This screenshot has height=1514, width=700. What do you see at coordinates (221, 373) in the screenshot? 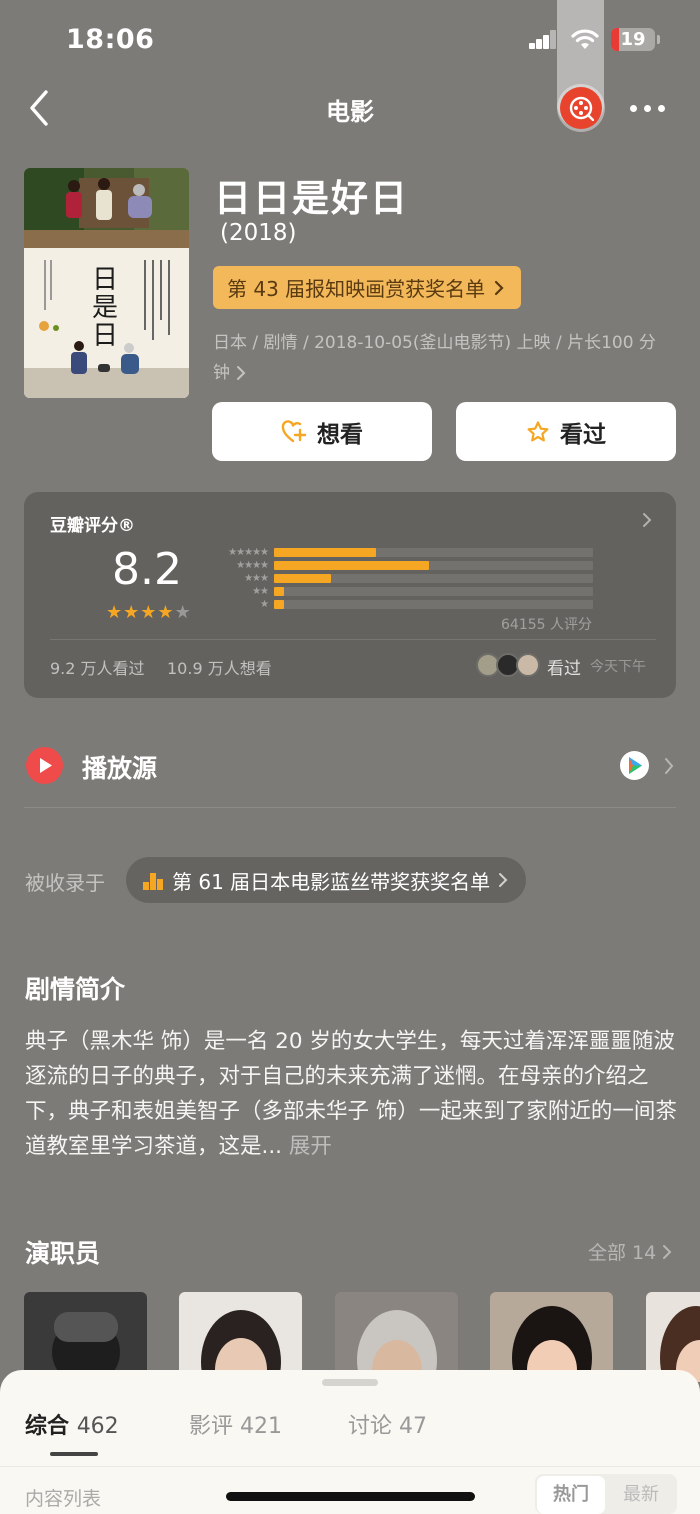
I see `meta-line-2-text: 钟` at bounding box center [221, 373].